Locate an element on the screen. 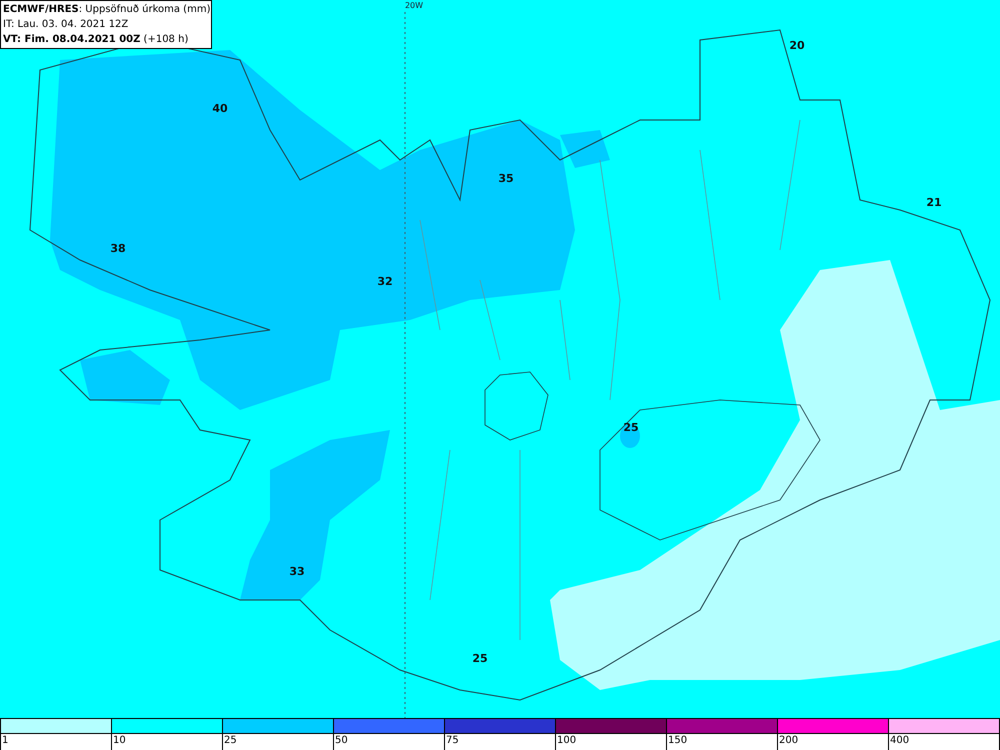 This screenshot has height=750, width=1000. legend-label: 400 is located at coordinates (899, 741).